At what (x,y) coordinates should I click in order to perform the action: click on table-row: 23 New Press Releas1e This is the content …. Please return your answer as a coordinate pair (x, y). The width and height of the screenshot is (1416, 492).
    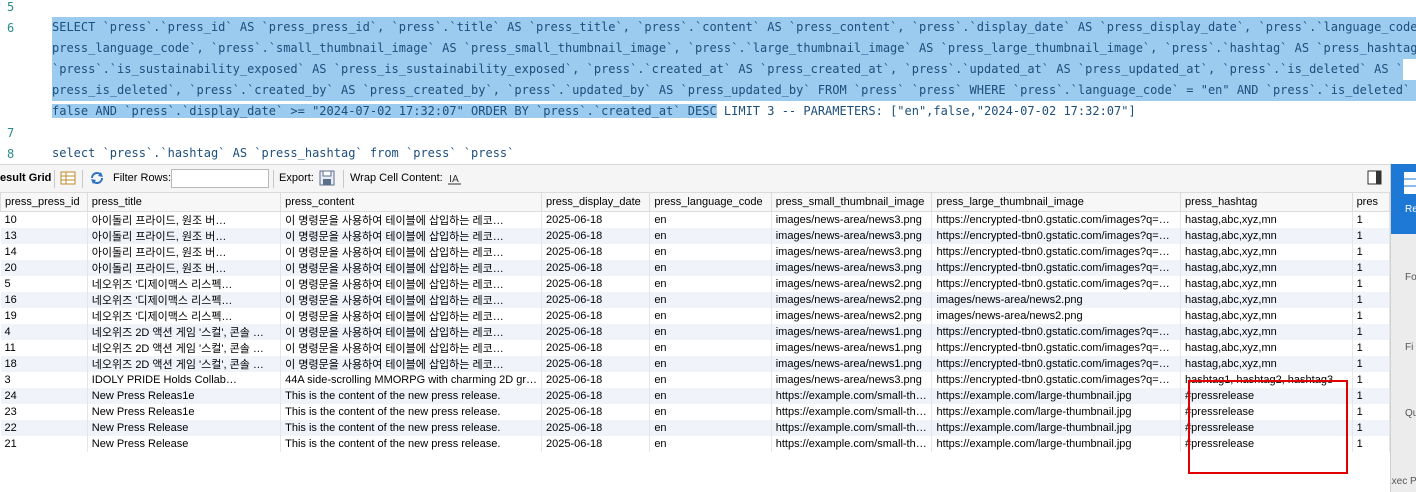
    Looking at the image, I should click on (695, 412).